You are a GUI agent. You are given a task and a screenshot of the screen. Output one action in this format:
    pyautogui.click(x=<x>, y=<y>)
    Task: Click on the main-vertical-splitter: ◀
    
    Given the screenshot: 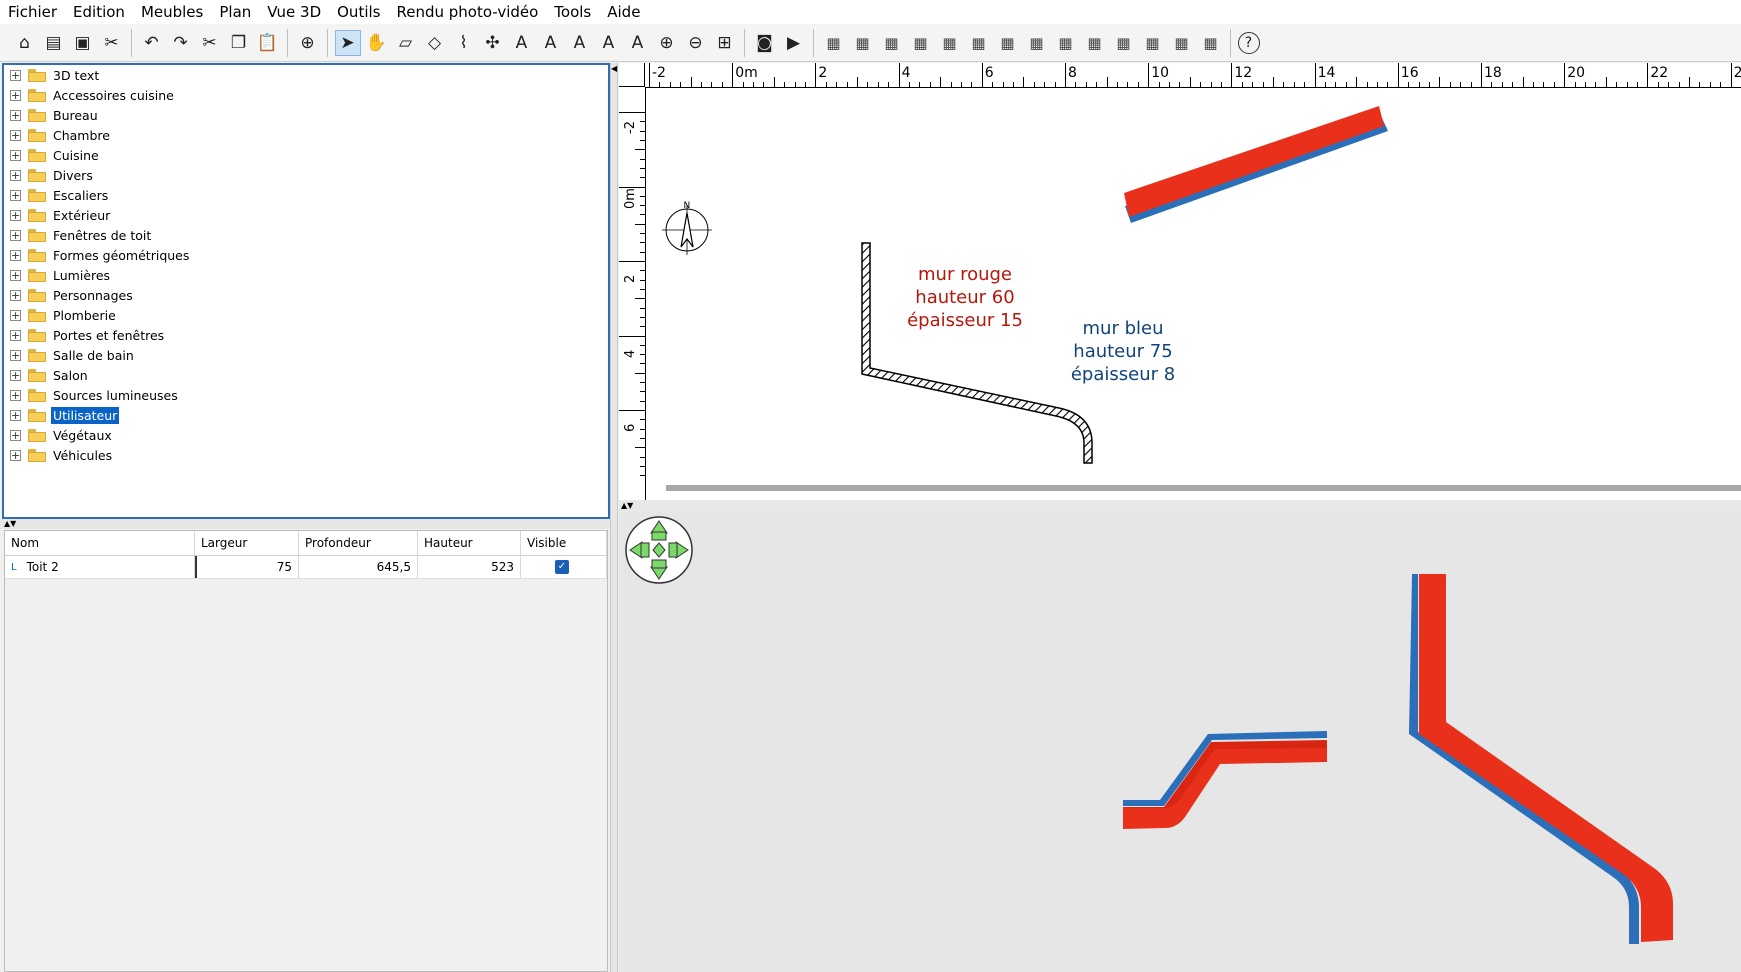 What is the action you would take?
    pyautogui.click(x=614, y=517)
    